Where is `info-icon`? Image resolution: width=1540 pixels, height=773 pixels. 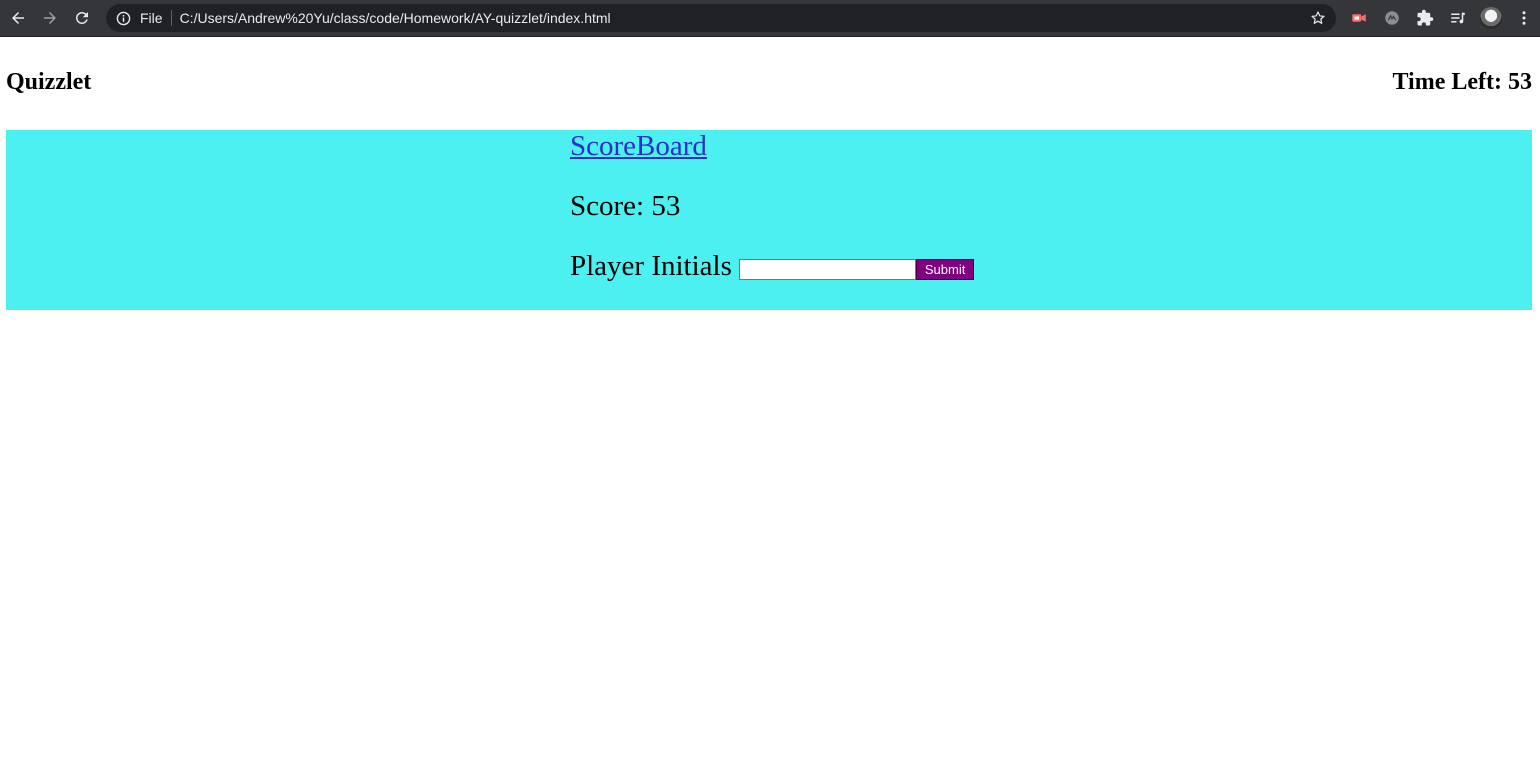 info-icon is located at coordinates (124, 18).